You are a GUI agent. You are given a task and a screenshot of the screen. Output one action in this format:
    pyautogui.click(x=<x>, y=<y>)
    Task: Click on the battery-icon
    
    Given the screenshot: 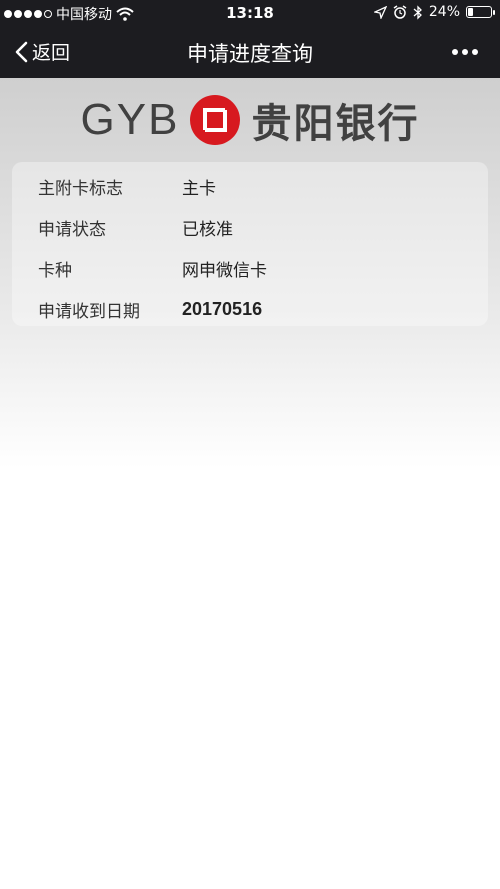 What is the action you would take?
    pyautogui.click(x=480, y=12)
    